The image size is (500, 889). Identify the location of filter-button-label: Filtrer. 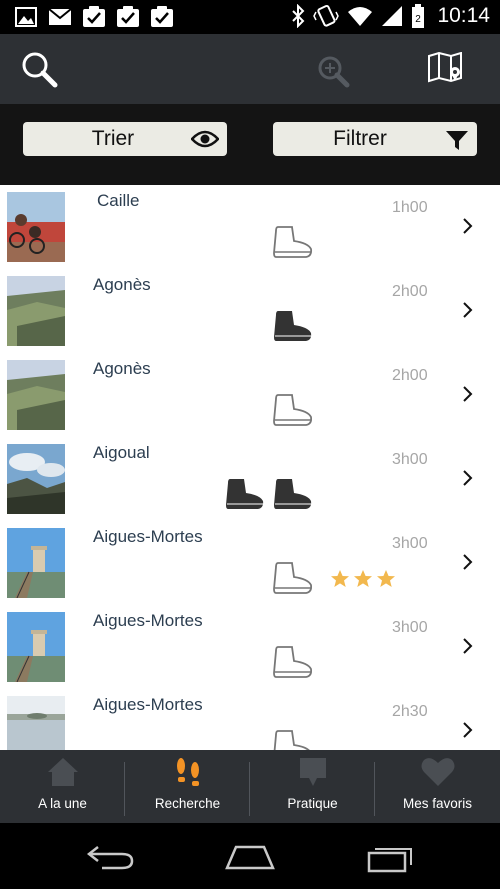
(360, 138).